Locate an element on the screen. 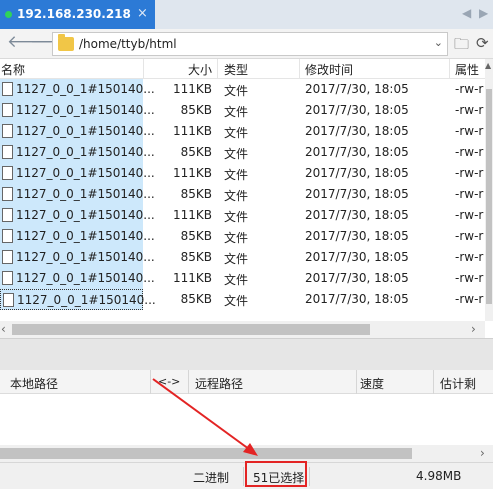  new-folder-icon: 🗀 is located at coordinates (461, 46).